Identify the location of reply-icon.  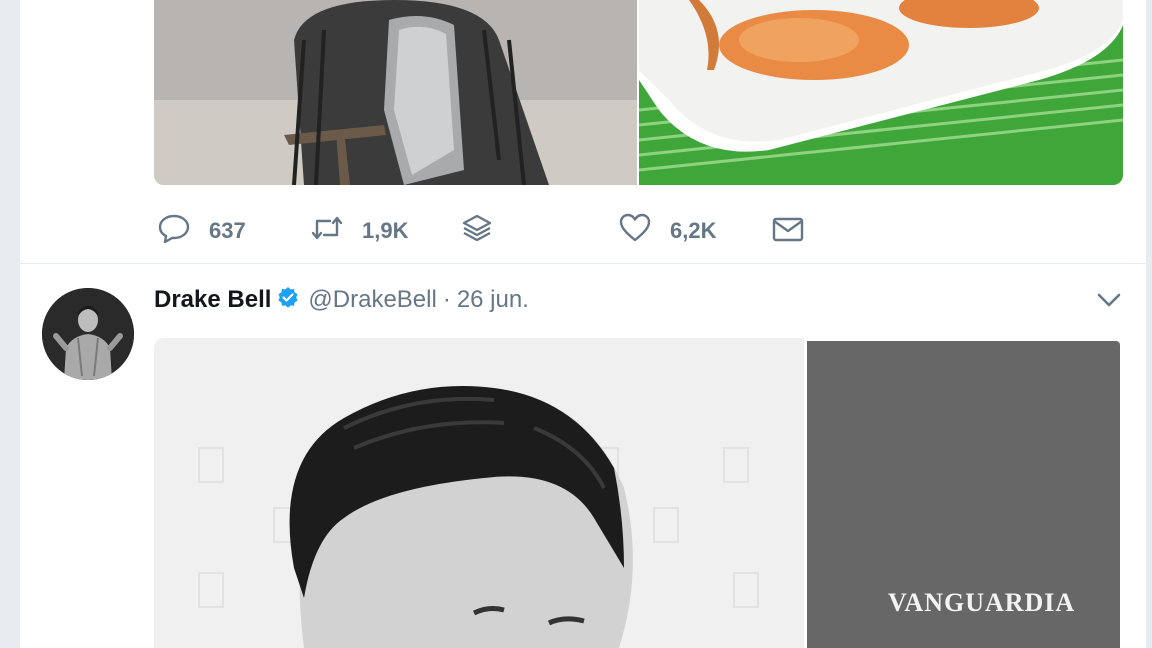
(174, 230).